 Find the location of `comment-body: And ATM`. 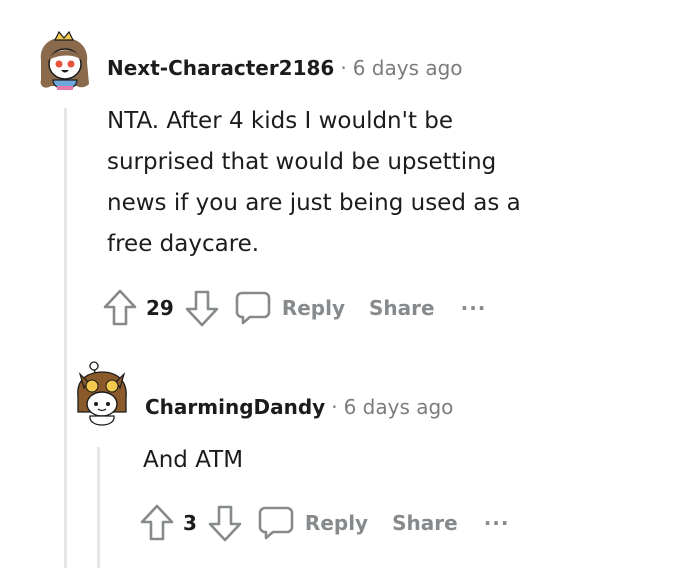

comment-body: And ATM is located at coordinates (193, 460).